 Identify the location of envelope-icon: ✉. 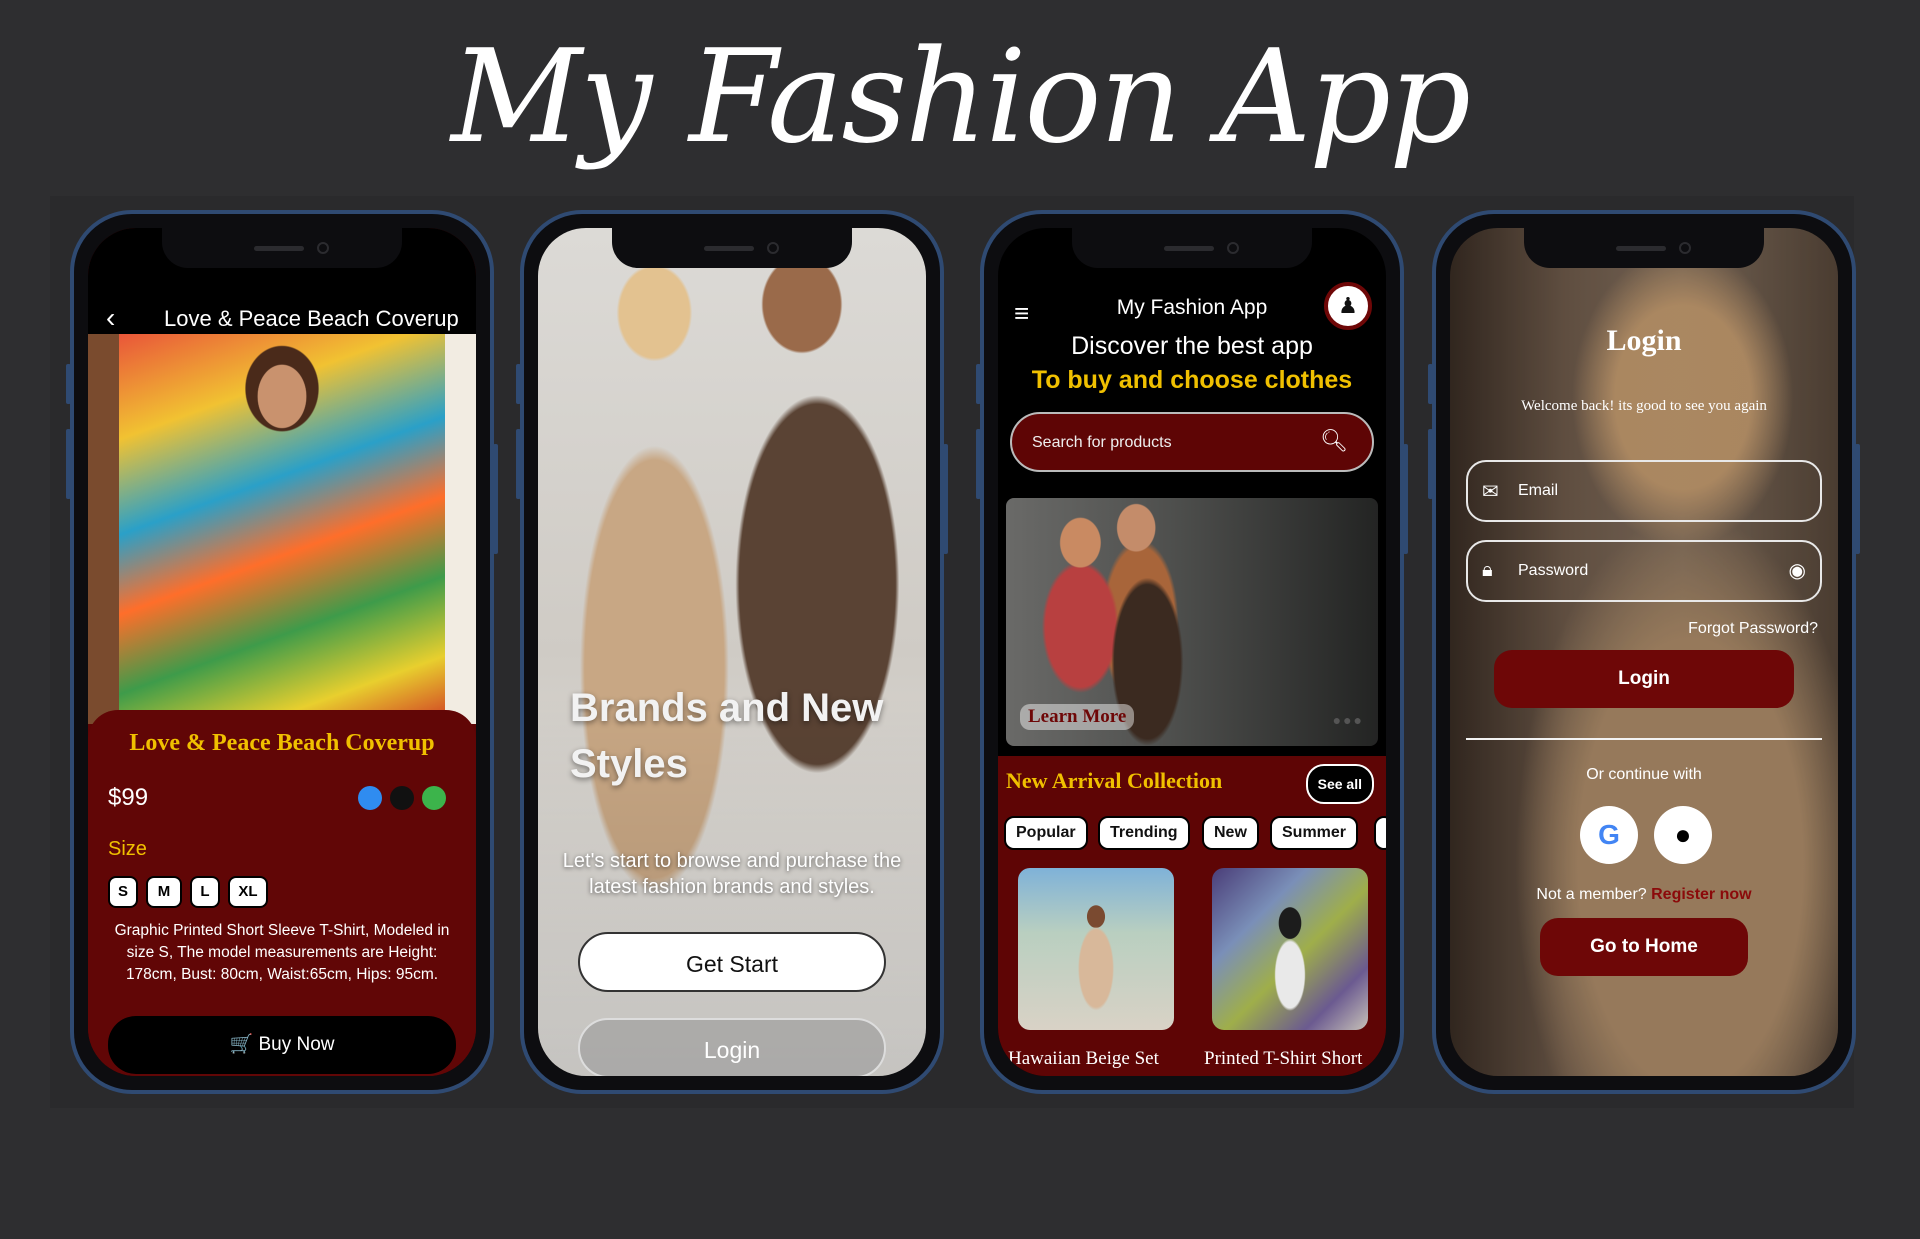
(1490, 492).